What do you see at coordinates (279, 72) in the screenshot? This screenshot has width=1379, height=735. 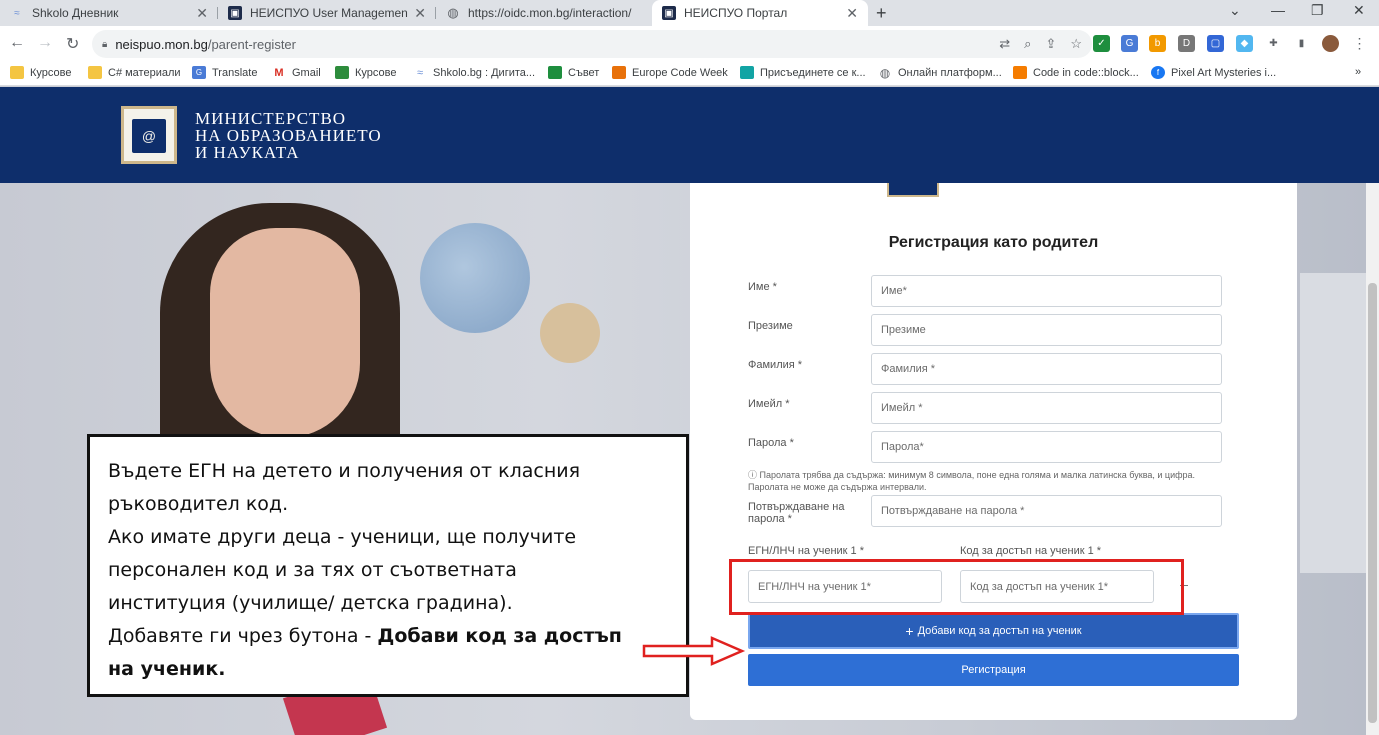 I see `gmail-icon: M` at bounding box center [279, 72].